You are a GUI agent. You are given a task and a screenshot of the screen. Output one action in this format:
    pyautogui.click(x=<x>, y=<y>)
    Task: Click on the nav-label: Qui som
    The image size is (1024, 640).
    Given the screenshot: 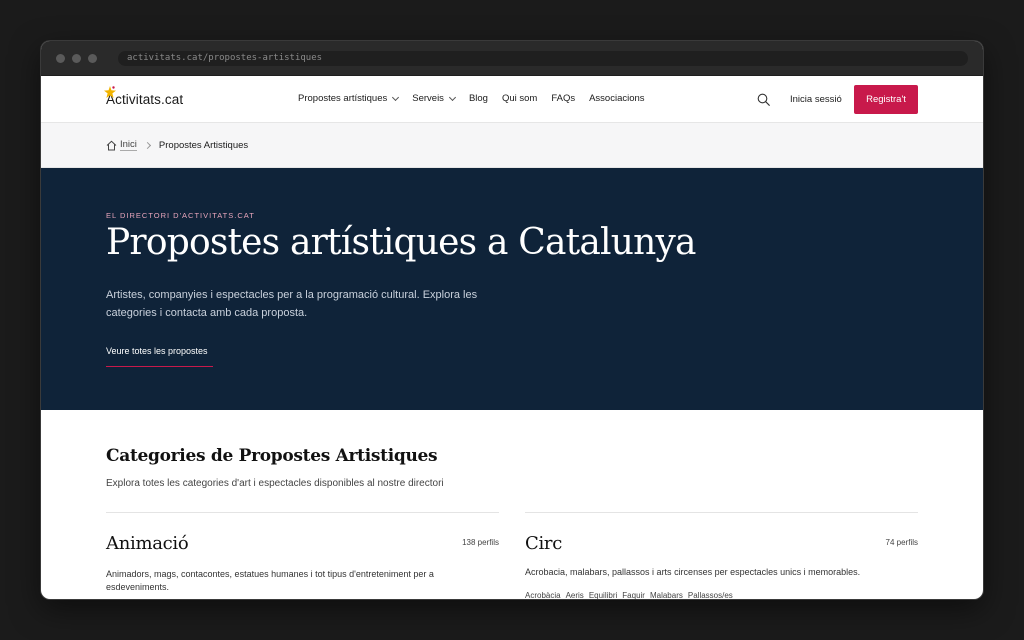 What is the action you would take?
    pyautogui.click(x=519, y=98)
    